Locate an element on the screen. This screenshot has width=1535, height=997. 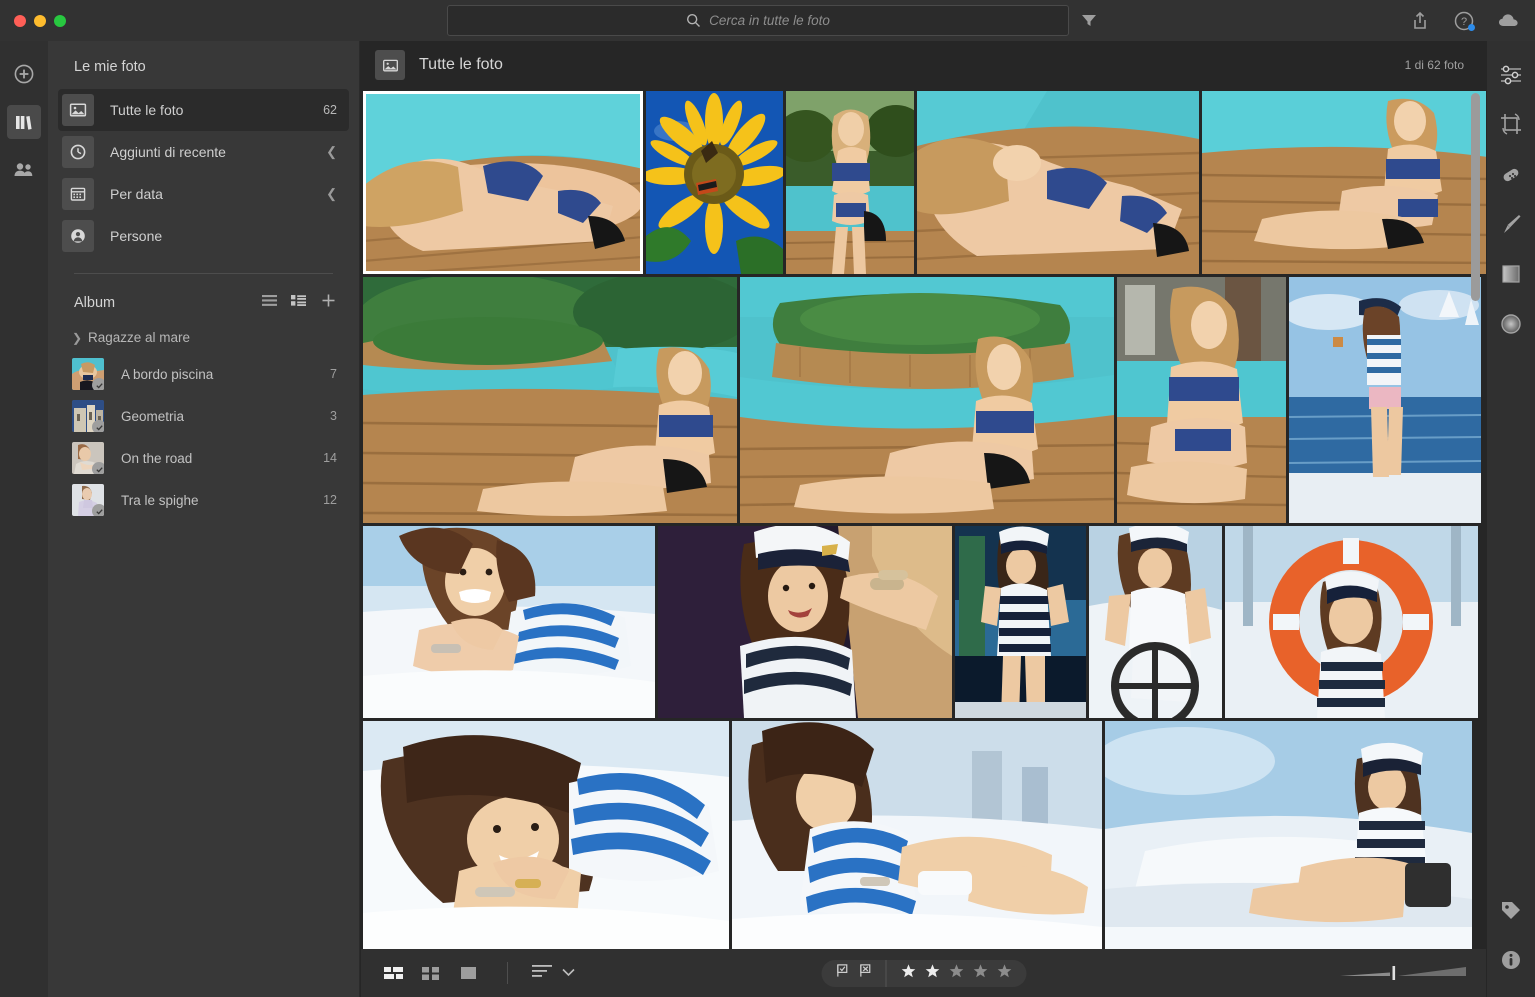
help-notification-badge is located at coordinates (1471, 27).